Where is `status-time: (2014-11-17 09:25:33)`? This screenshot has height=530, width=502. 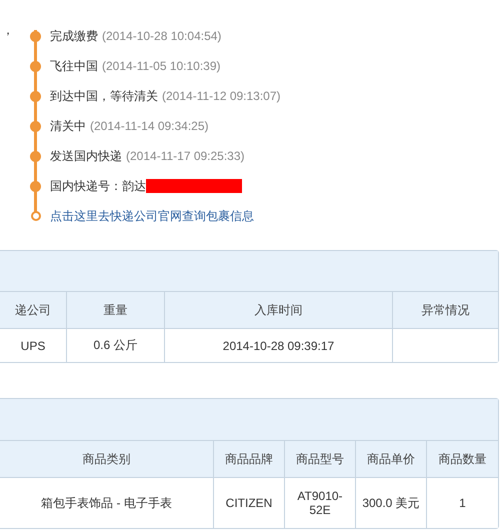
status-time: (2014-11-17 09:25:33) is located at coordinates (185, 156).